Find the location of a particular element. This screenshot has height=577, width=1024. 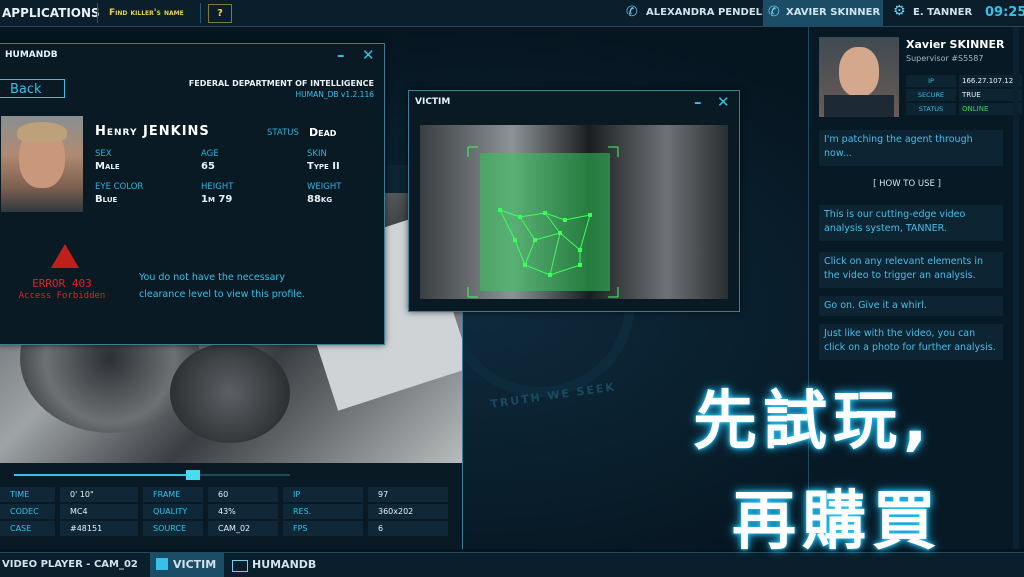

field-label: SKIN is located at coordinates (317, 154).